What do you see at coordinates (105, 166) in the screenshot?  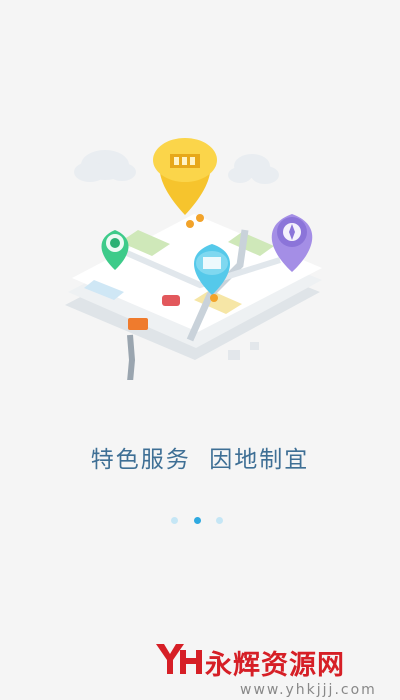 I see `cloud-left` at bounding box center [105, 166].